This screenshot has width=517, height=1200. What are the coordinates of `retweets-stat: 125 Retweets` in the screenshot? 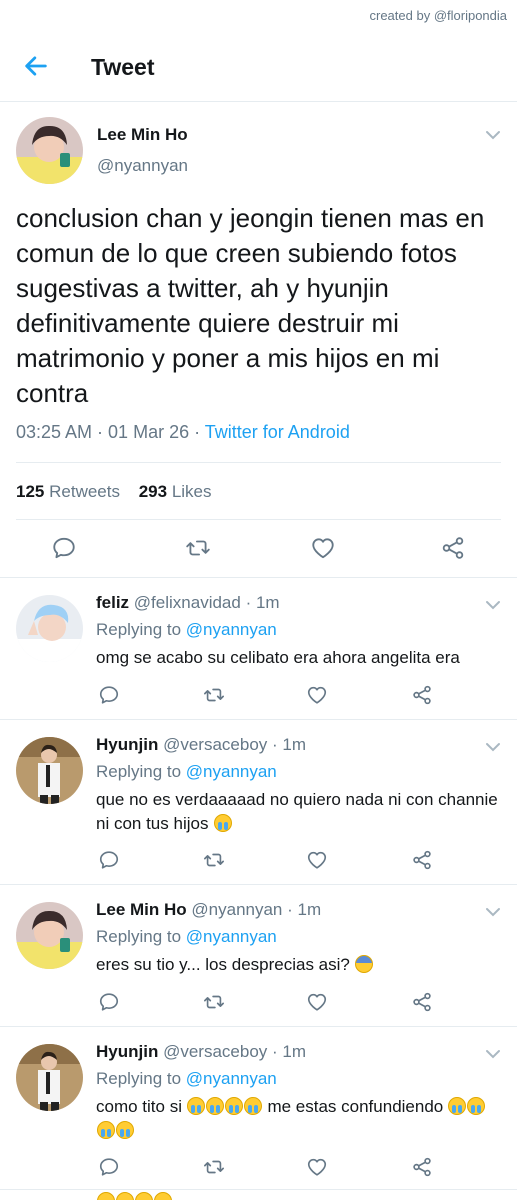 It's located at (68, 491).